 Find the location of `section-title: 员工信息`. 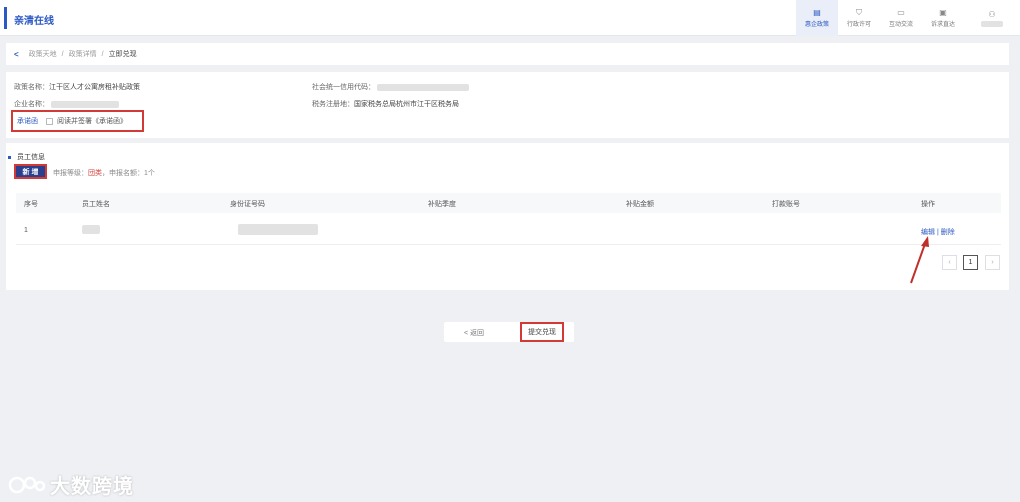

section-title: 员工信息 is located at coordinates (26, 157).